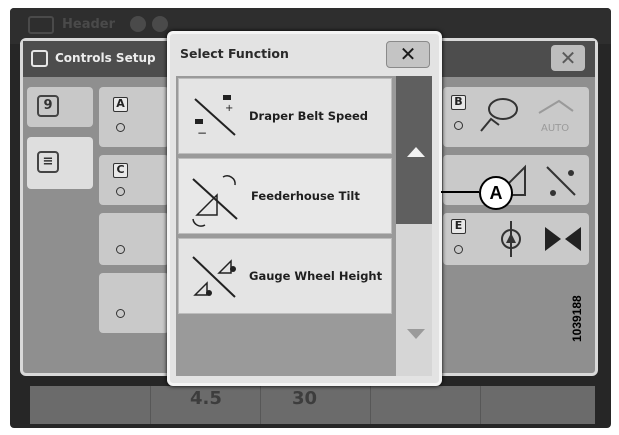  What do you see at coordinates (206, 398) in the screenshot?
I see `status-value: 4.5` at bounding box center [206, 398].